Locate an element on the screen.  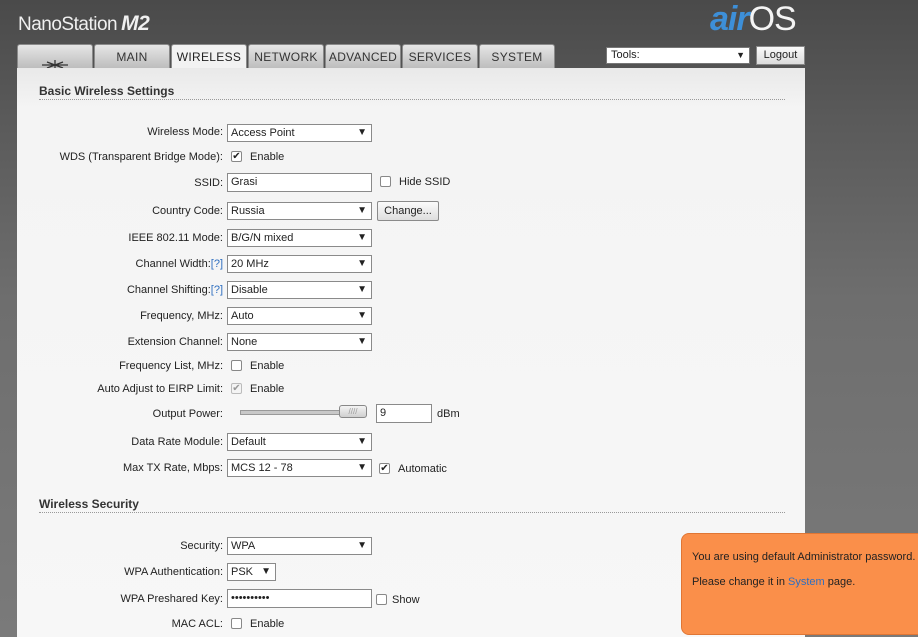
hide-ssid-label: Hide SSID is located at coordinates (425, 182).